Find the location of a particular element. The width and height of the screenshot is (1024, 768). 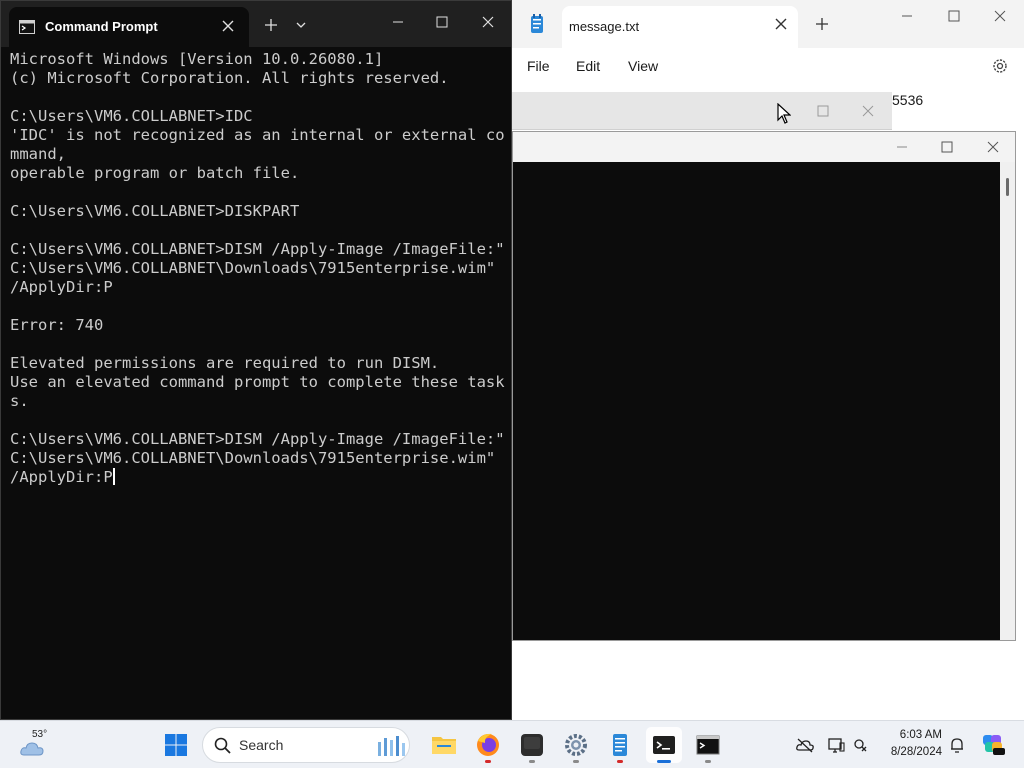

start-button is located at coordinates (176, 745).